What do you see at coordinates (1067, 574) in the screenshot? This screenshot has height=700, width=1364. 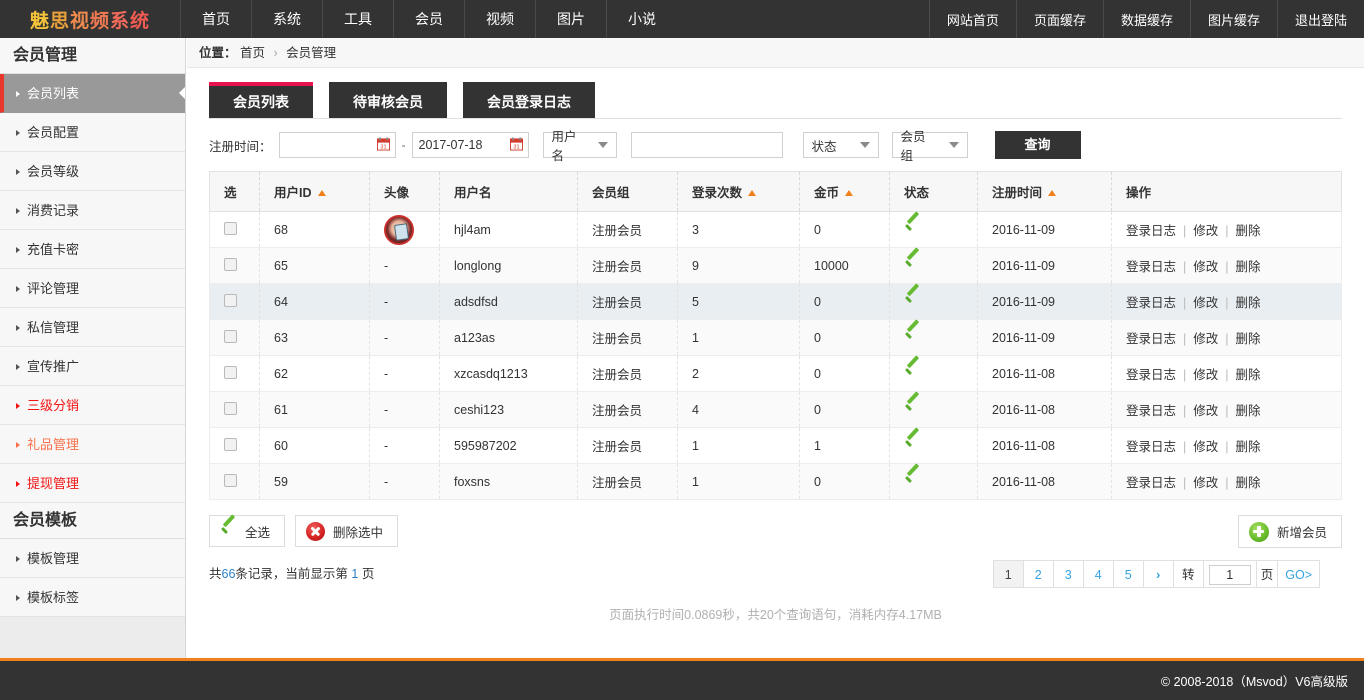 I see `page-3: 3` at bounding box center [1067, 574].